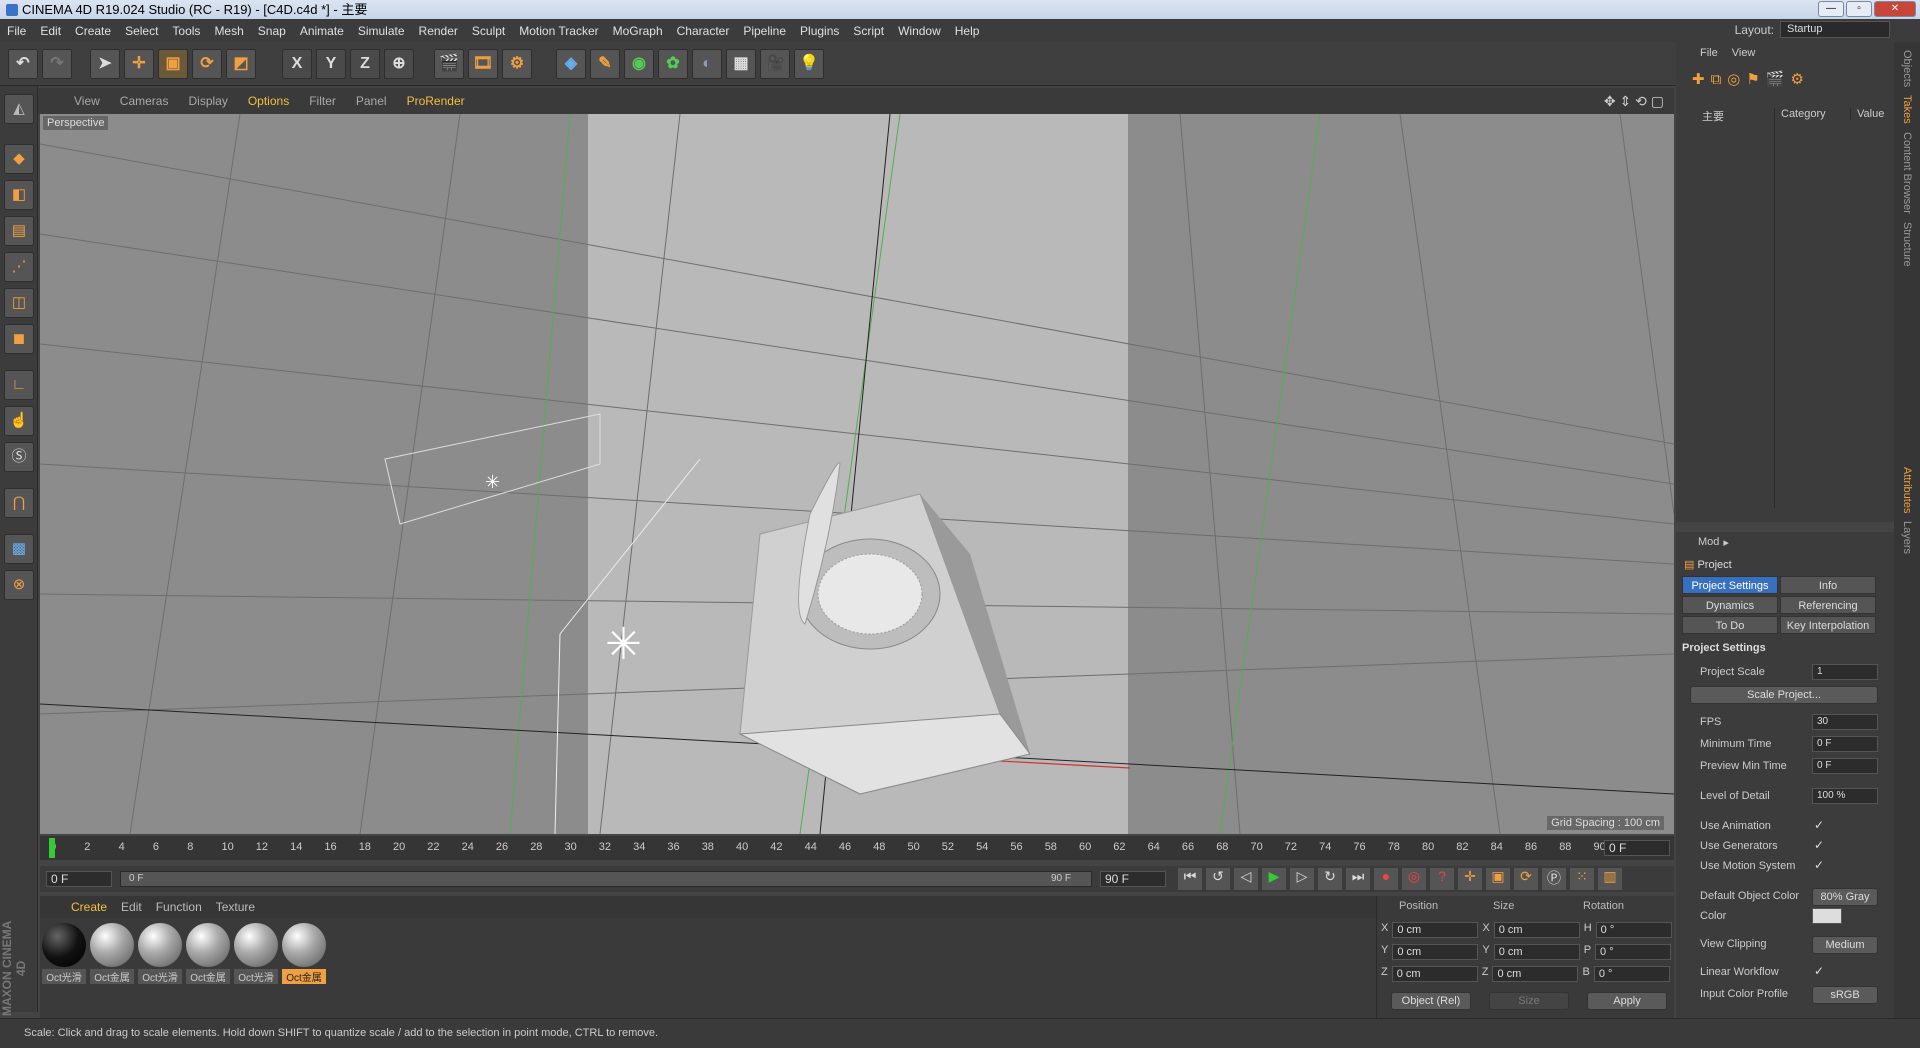  I want to click on cloner-icon: ✿, so click(673, 64).